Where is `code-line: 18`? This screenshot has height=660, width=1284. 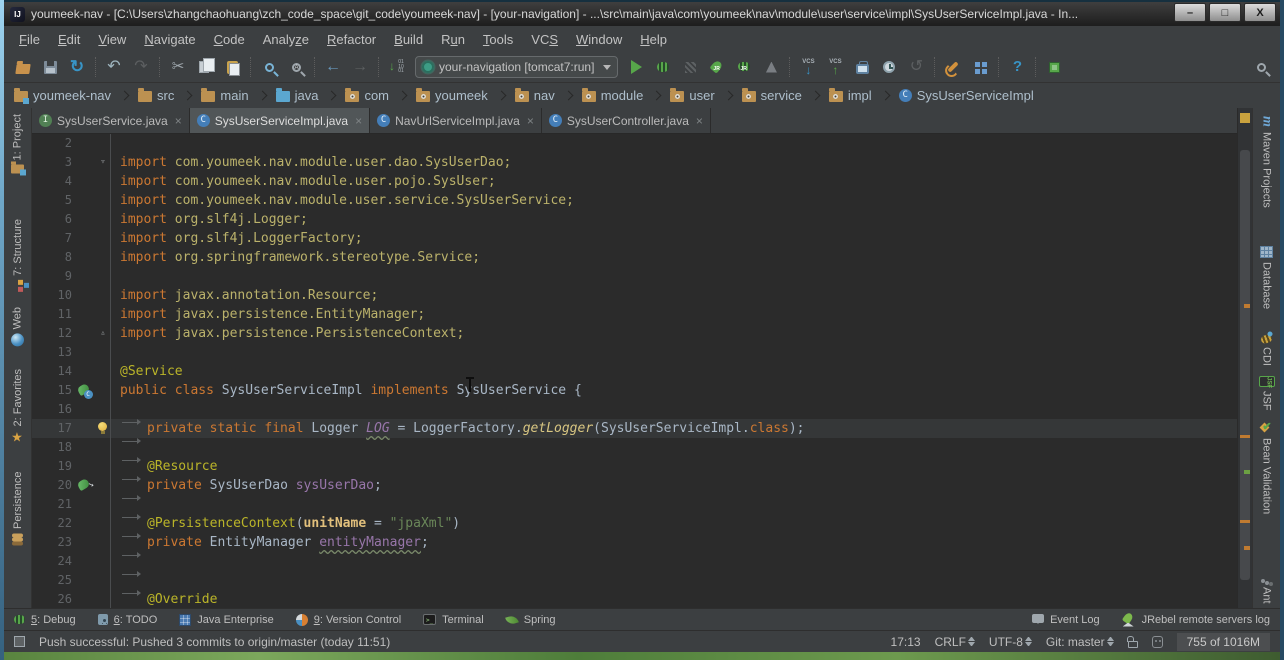 code-line: 18 is located at coordinates (634, 450).